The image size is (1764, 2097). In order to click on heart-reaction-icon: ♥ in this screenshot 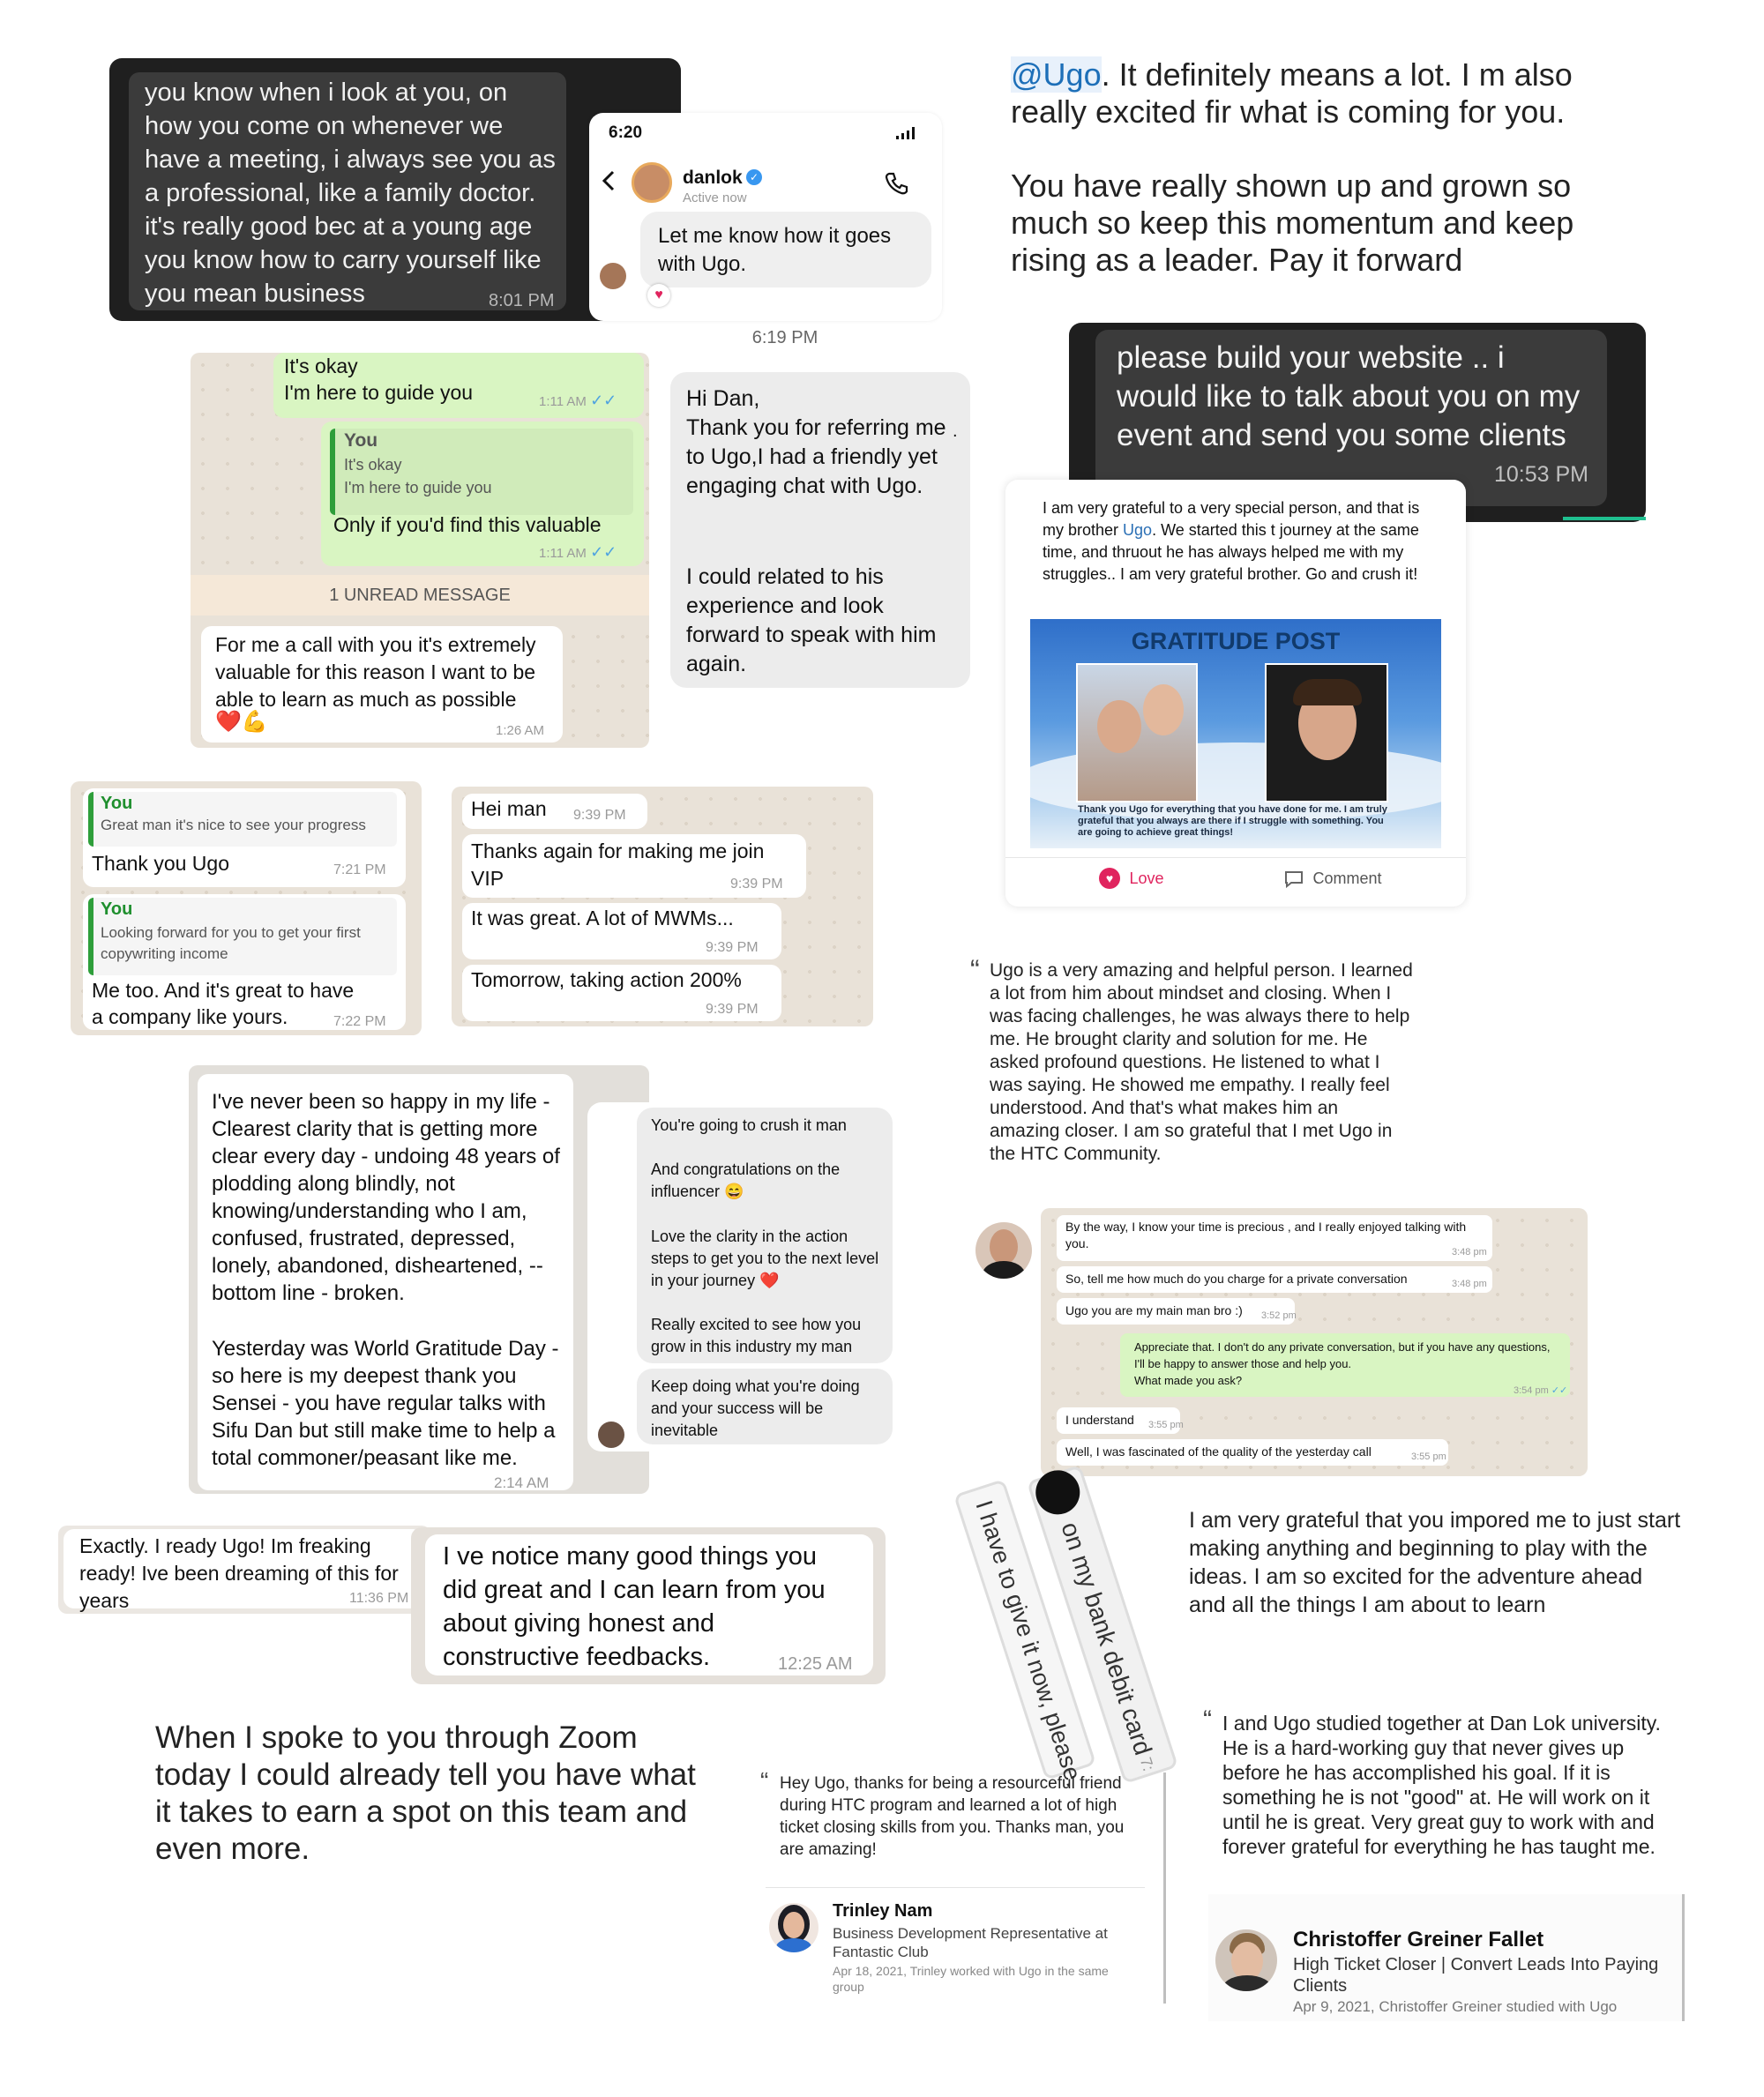, I will do `click(658, 295)`.